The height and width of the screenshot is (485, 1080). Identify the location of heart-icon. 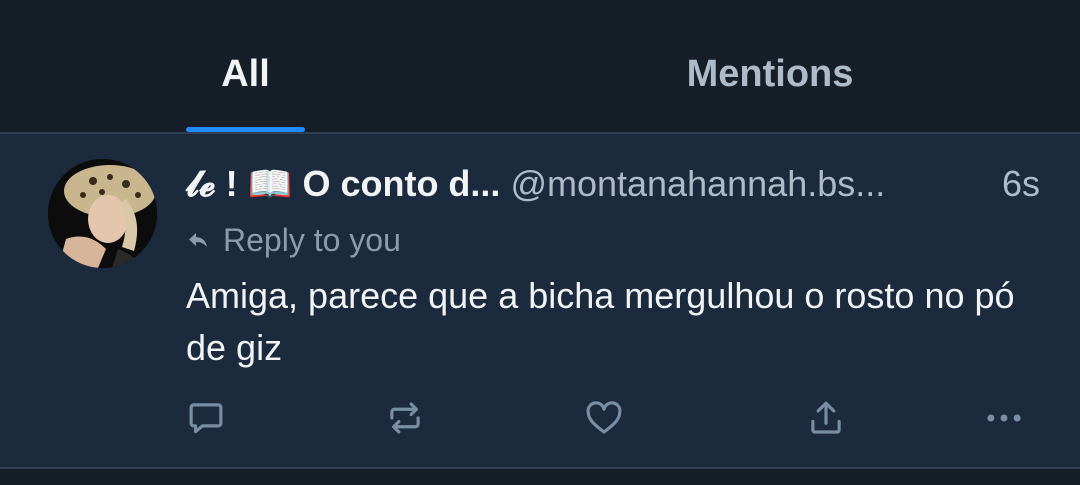
(604, 417).